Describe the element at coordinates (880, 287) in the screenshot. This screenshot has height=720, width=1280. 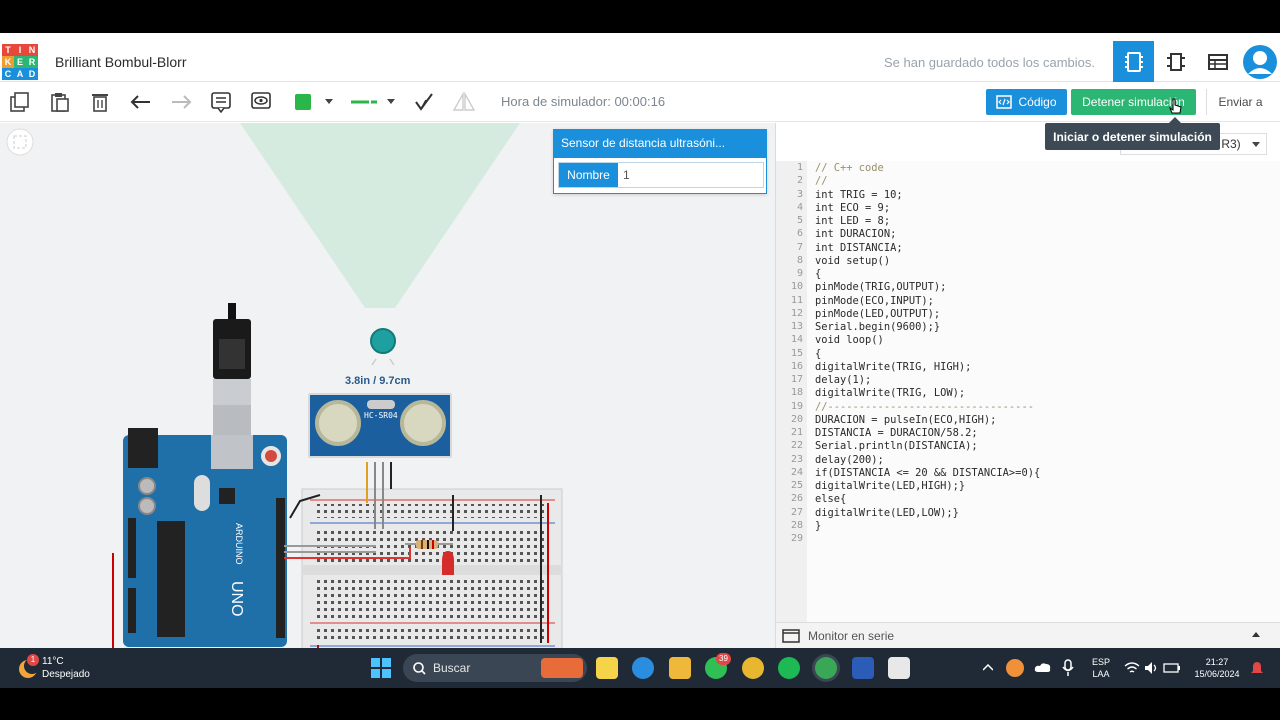
I see `code-line: pinMode(TRIG,OUTPUT);` at that location.